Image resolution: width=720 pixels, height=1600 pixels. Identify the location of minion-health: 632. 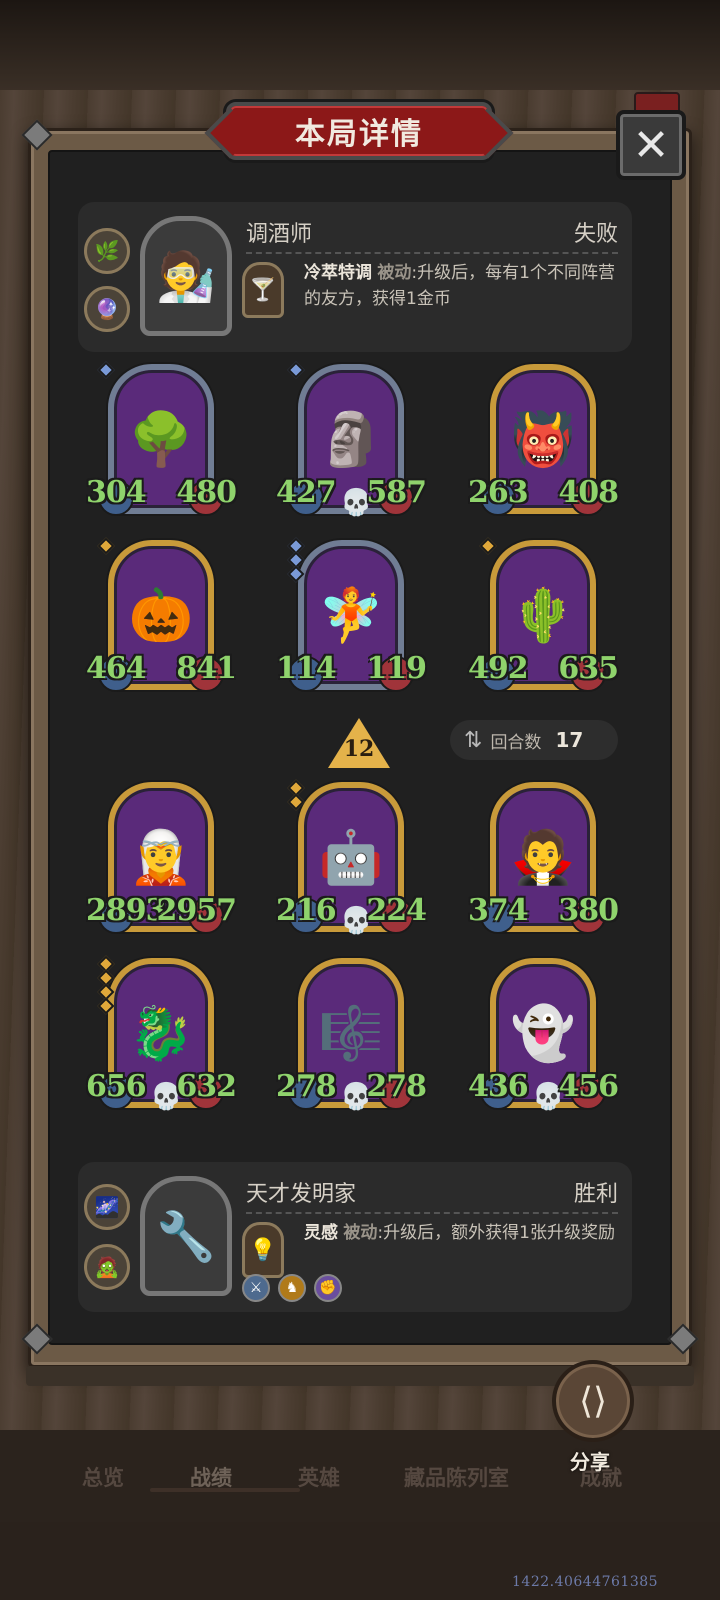
(206, 1086).